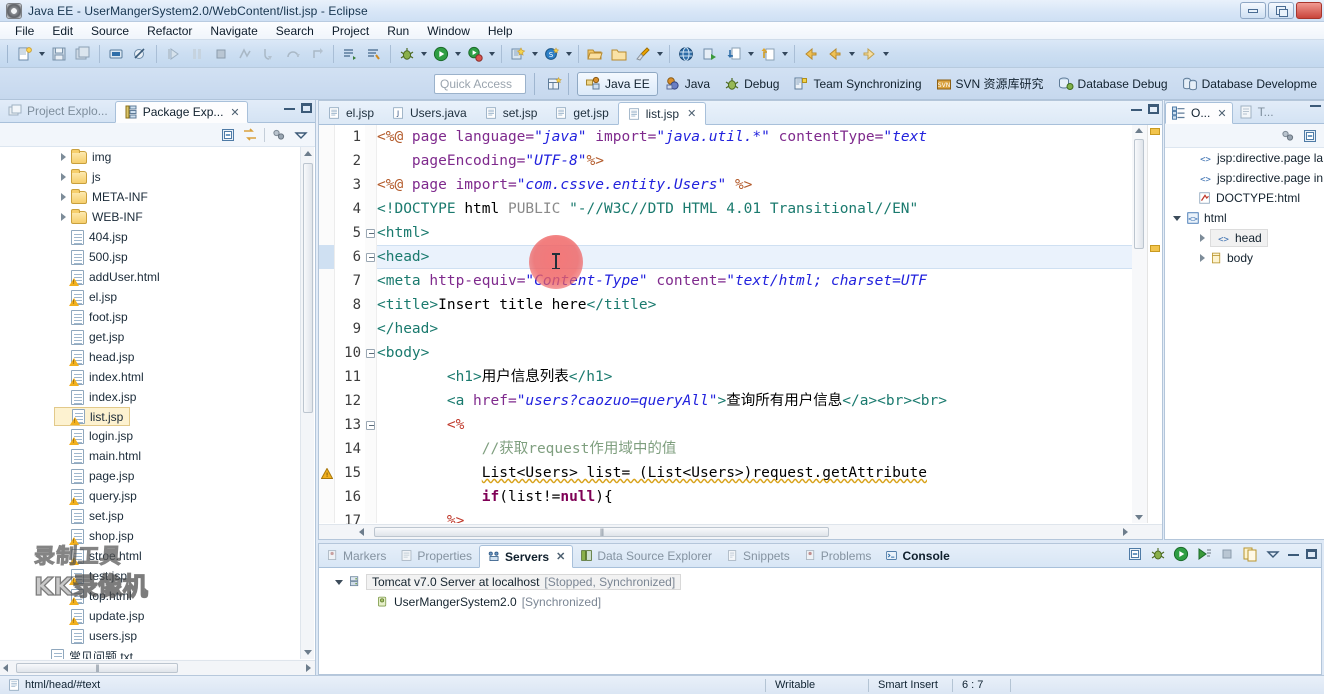  Describe the element at coordinates (1158, 554) in the screenshot. I see `debug-server-icon` at that location.